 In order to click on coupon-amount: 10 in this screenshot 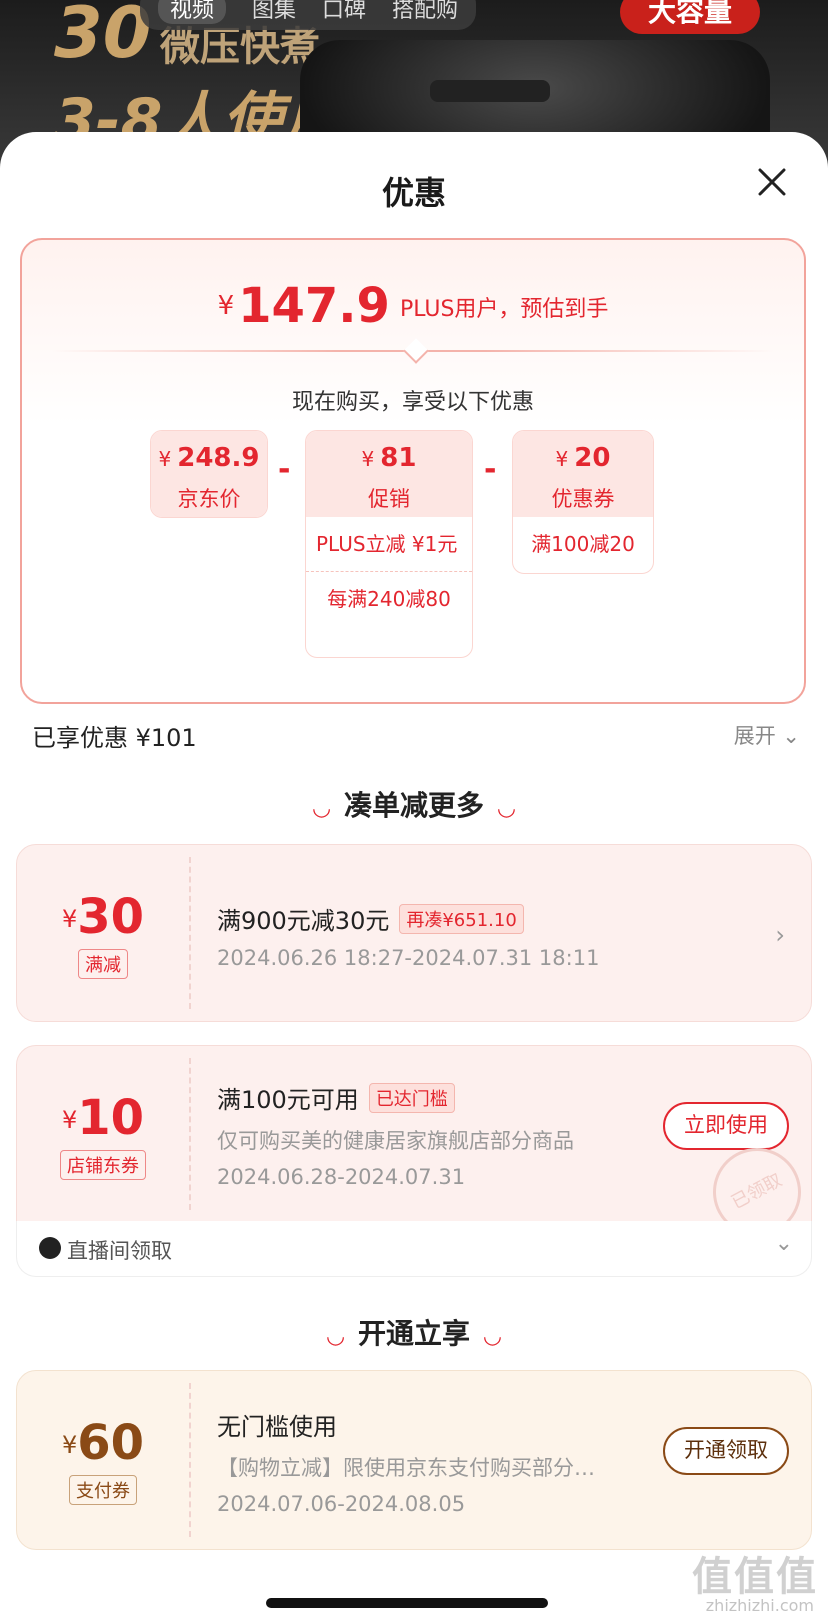, I will do `click(111, 1118)`.